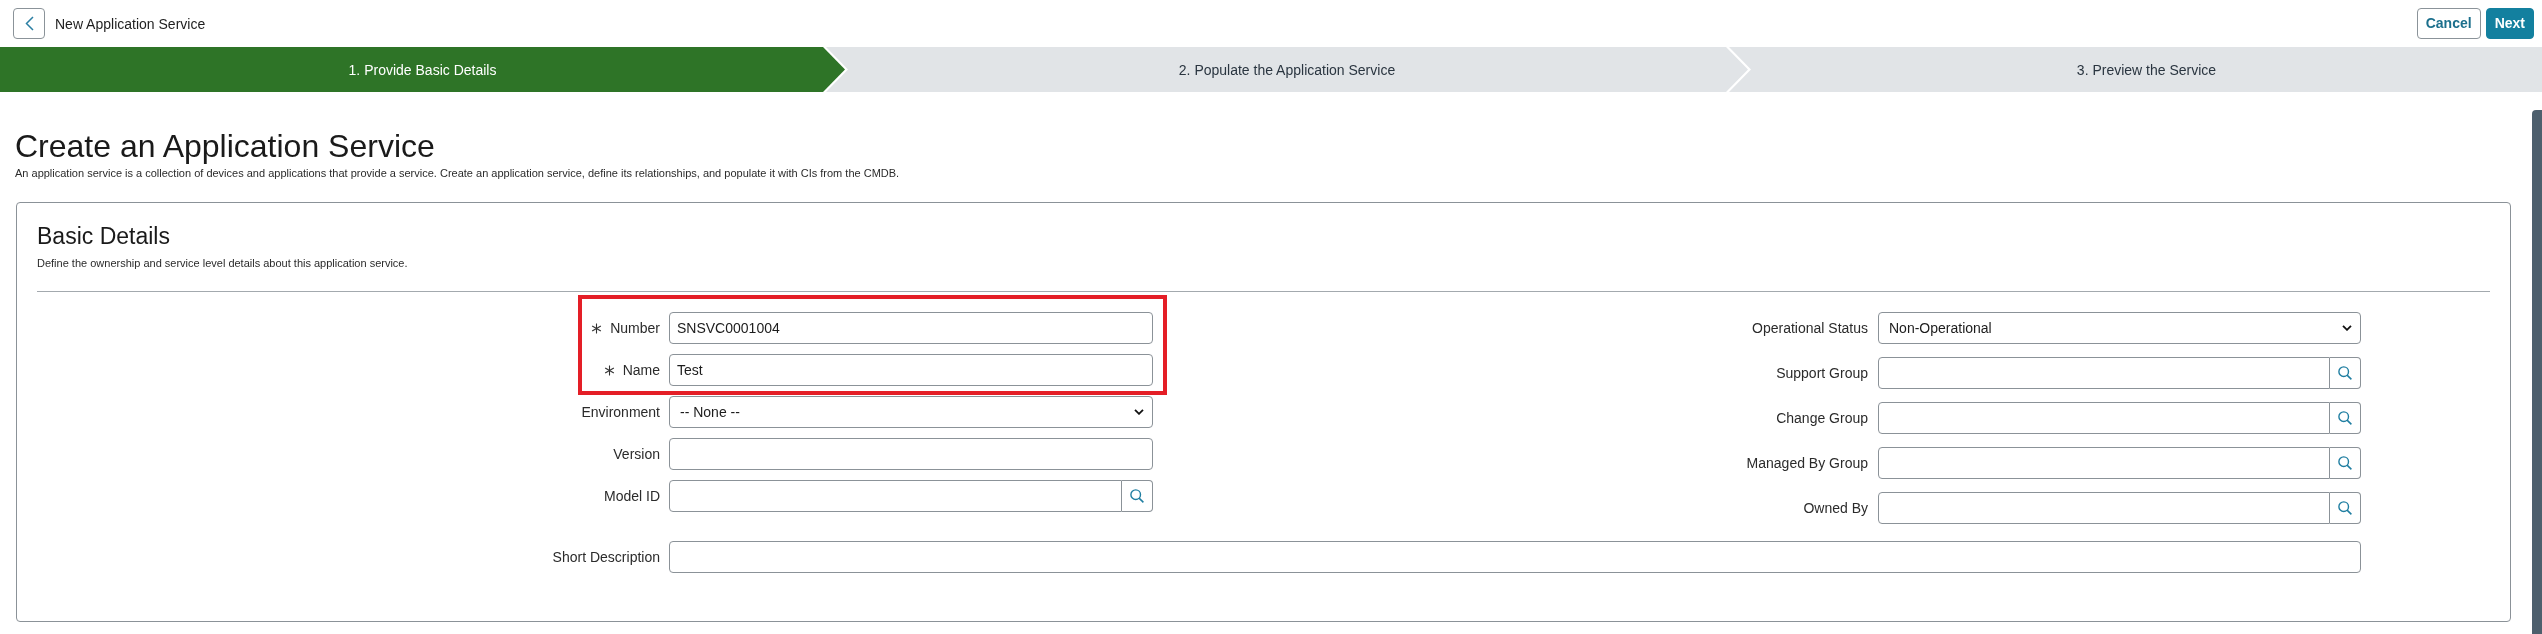  What do you see at coordinates (911, 328) in the screenshot?
I see `text-field: SNSVC0001004` at bounding box center [911, 328].